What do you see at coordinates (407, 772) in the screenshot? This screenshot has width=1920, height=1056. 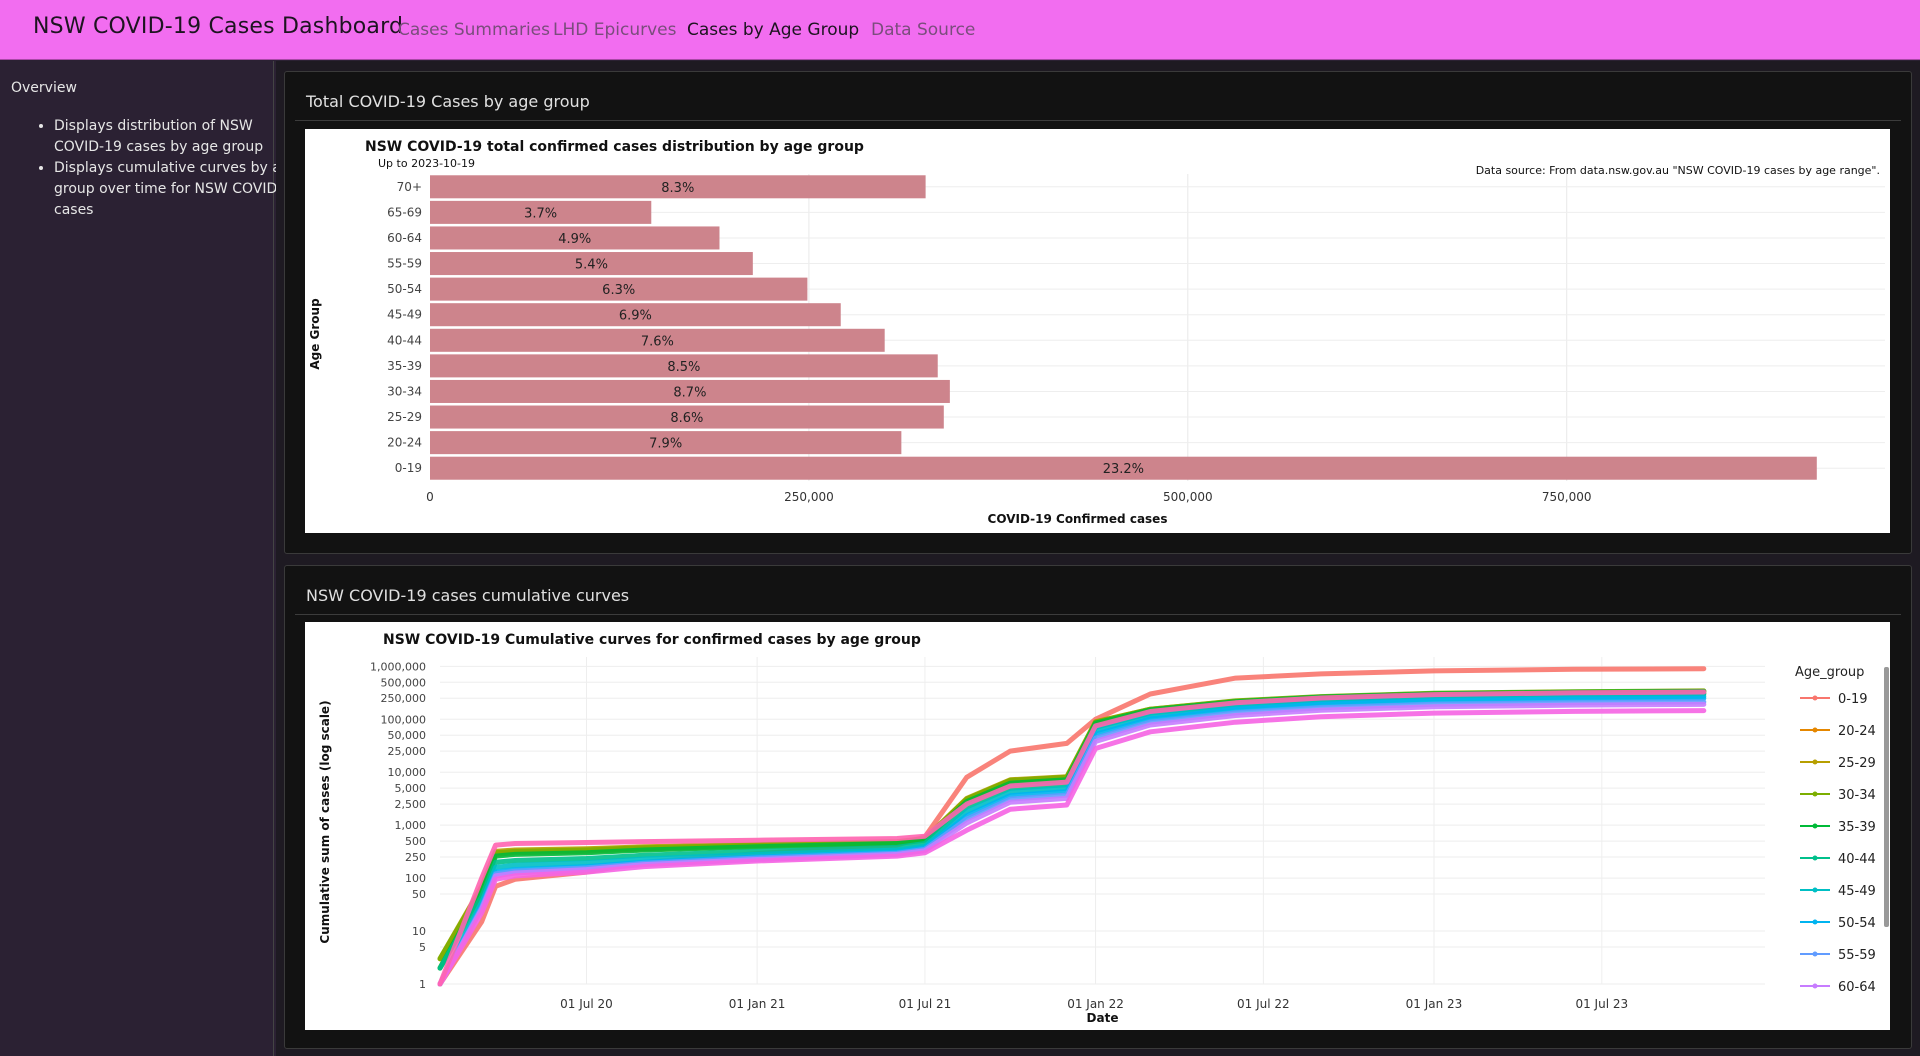 I see `y-tick-label: 10,000` at bounding box center [407, 772].